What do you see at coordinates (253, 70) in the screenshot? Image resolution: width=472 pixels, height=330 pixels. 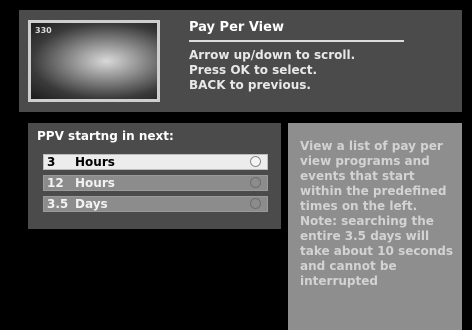 I see `instruction-line: Press OK to select.` at bounding box center [253, 70].